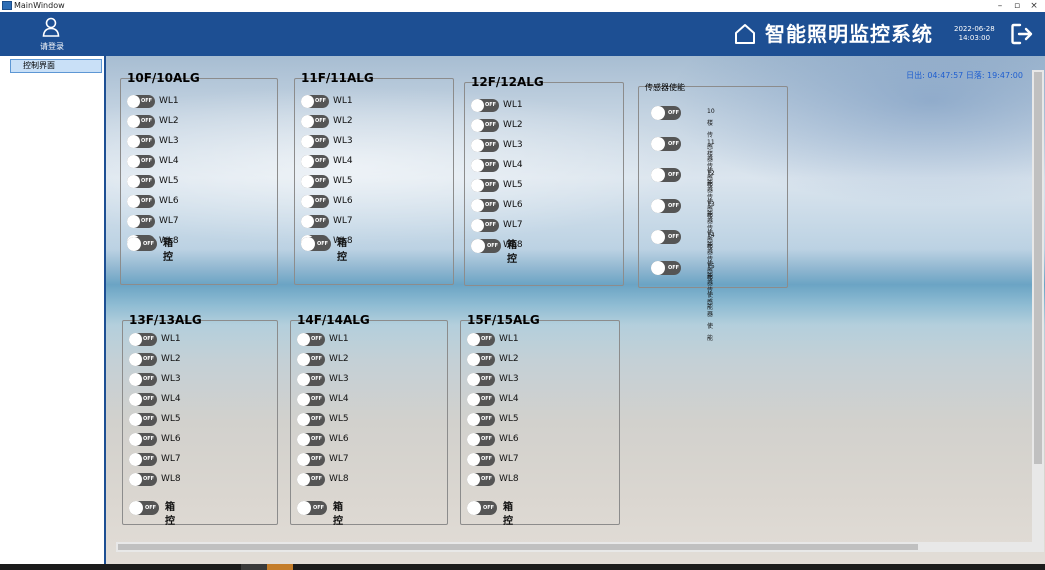 The width and height of the screenshot is (1045, 570). Describe the element at coordinates (974, 34) in the screenshot. I see `datetime: 2022-06-28 14:03:00` at that location.